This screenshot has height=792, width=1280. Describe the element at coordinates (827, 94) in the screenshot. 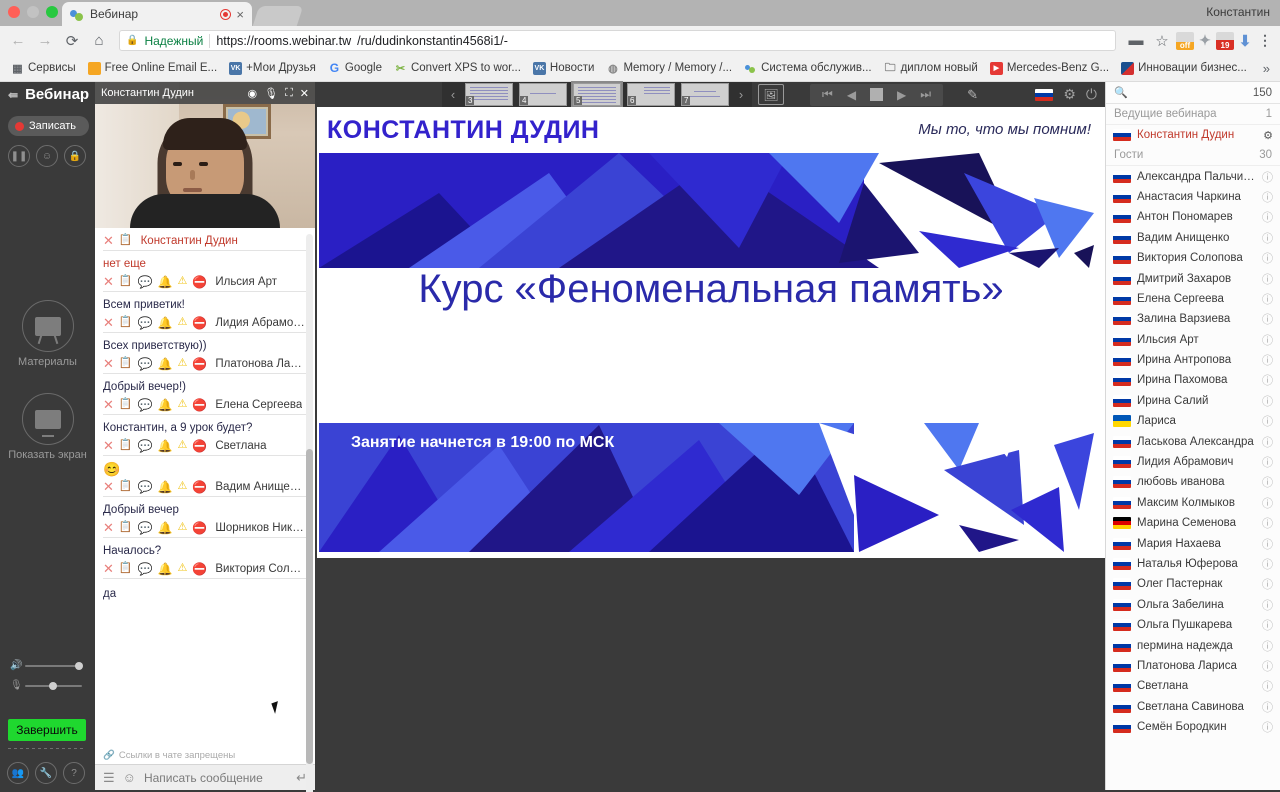

I see `first-slide-button: ⏮` at that location.